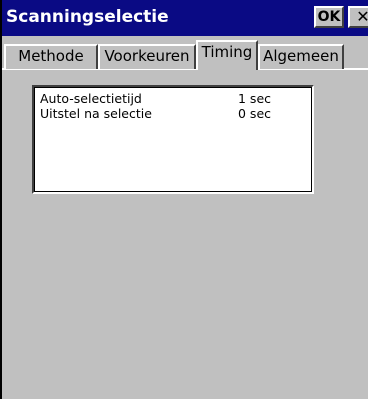 This screenshot has height=399, width=368. Describe the element at coordinates (184, 18) in the screenshot. I see `title-bar: Scanningselectie OK ✕` at that location.